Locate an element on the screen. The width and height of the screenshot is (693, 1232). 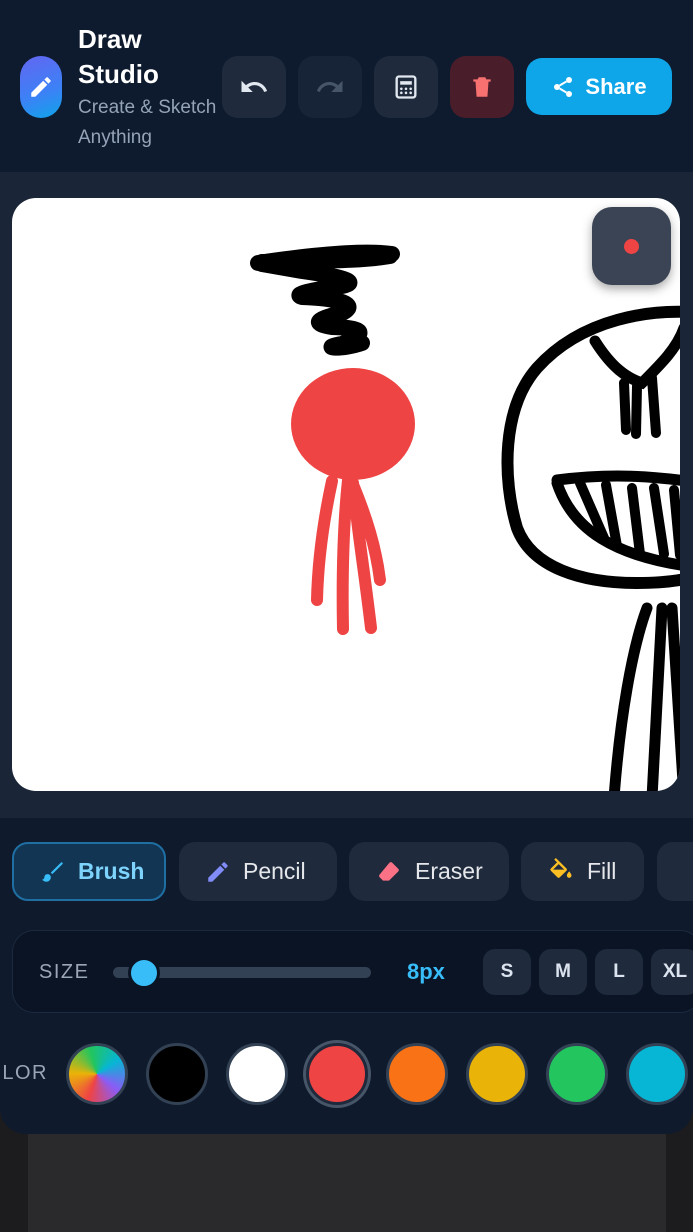
tool-pencil: Pencil is located at coordinates (258, 871).